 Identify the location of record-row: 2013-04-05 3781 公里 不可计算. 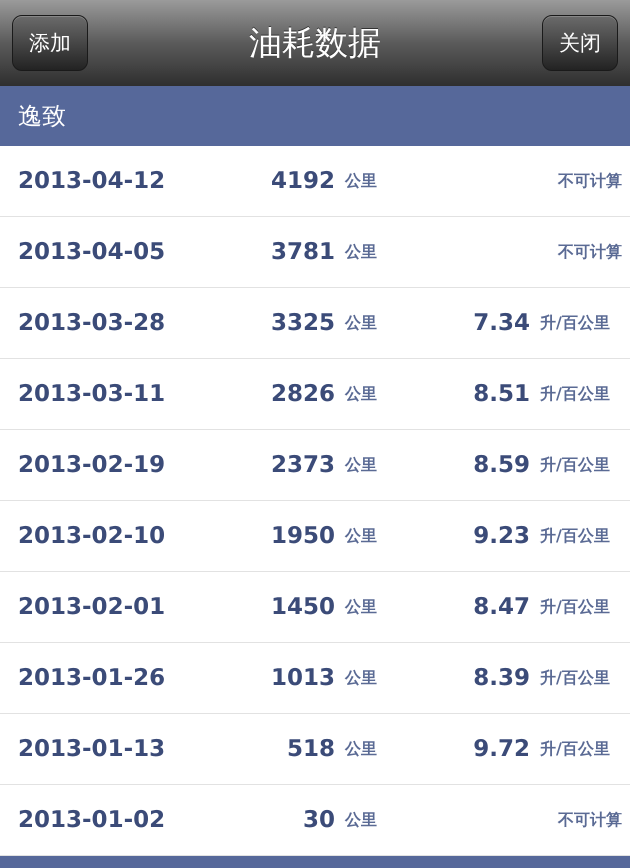
(315, 252).